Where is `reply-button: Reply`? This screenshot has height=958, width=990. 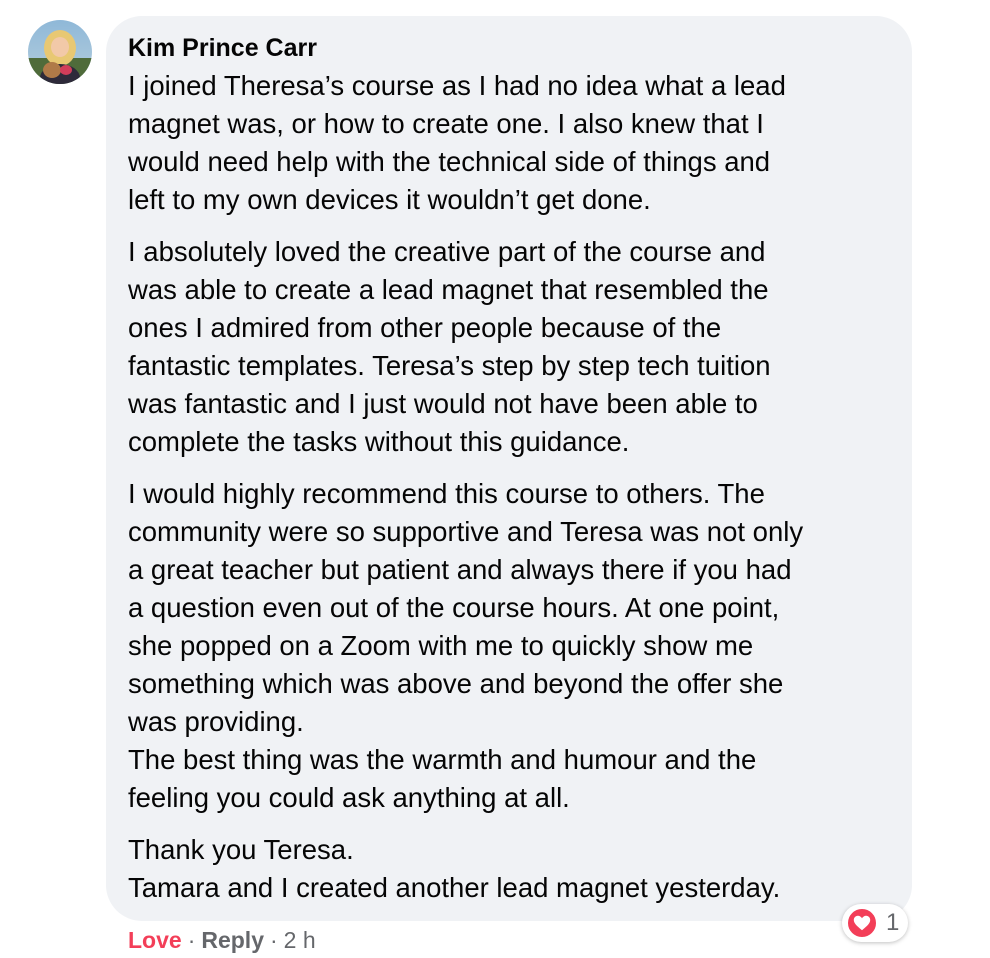 reply-button: Reply is located at coordinates (232, 940).